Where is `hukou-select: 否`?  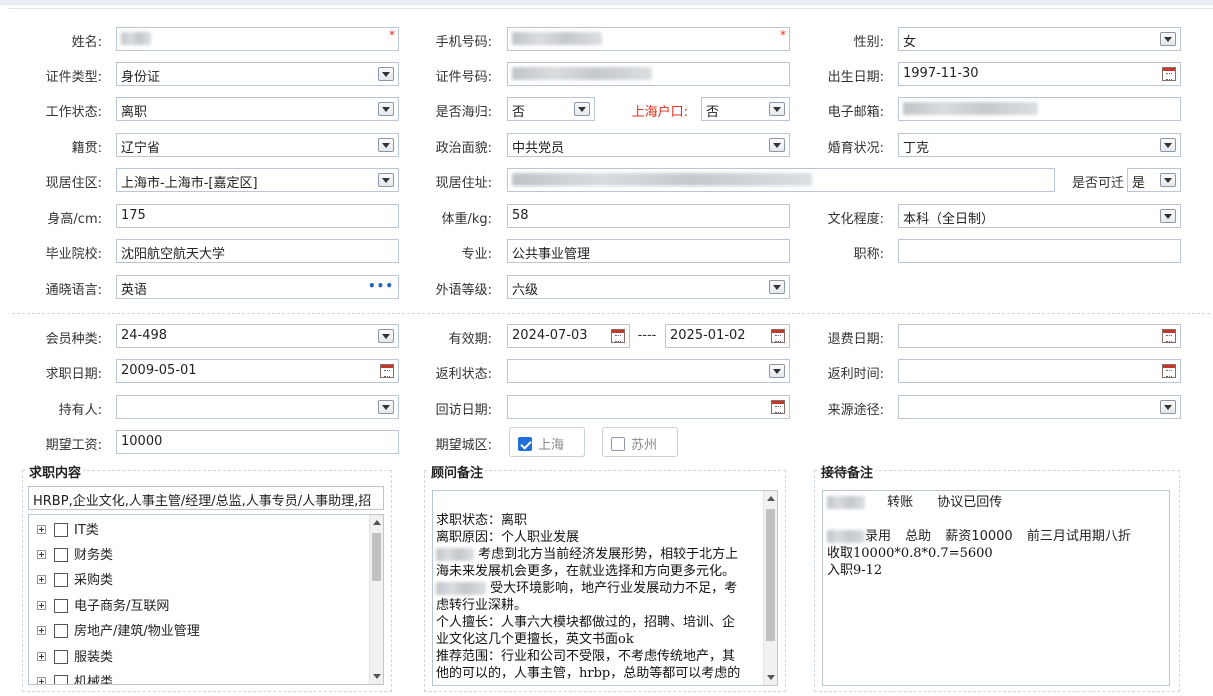 hukou-select: 否 is located at coordinates (745, 109).